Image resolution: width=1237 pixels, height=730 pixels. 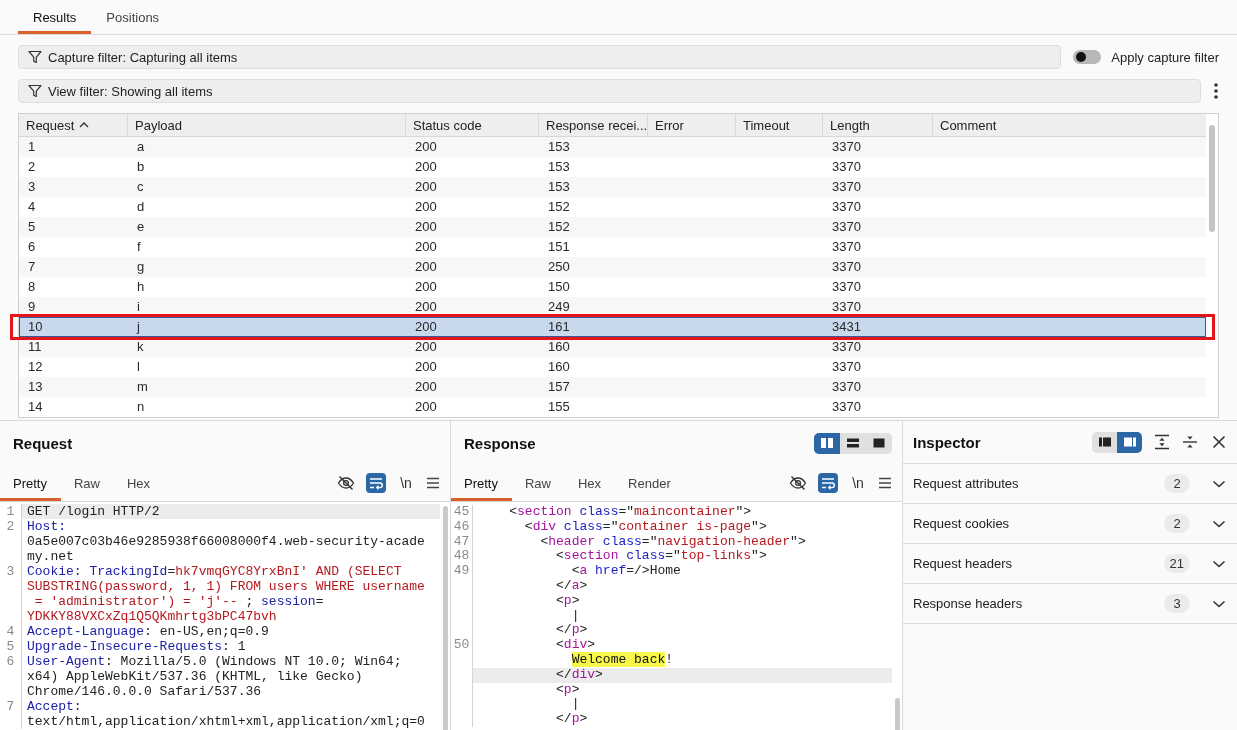 I want to click on vertical-dots-icon, so click(x=1216, y=91).